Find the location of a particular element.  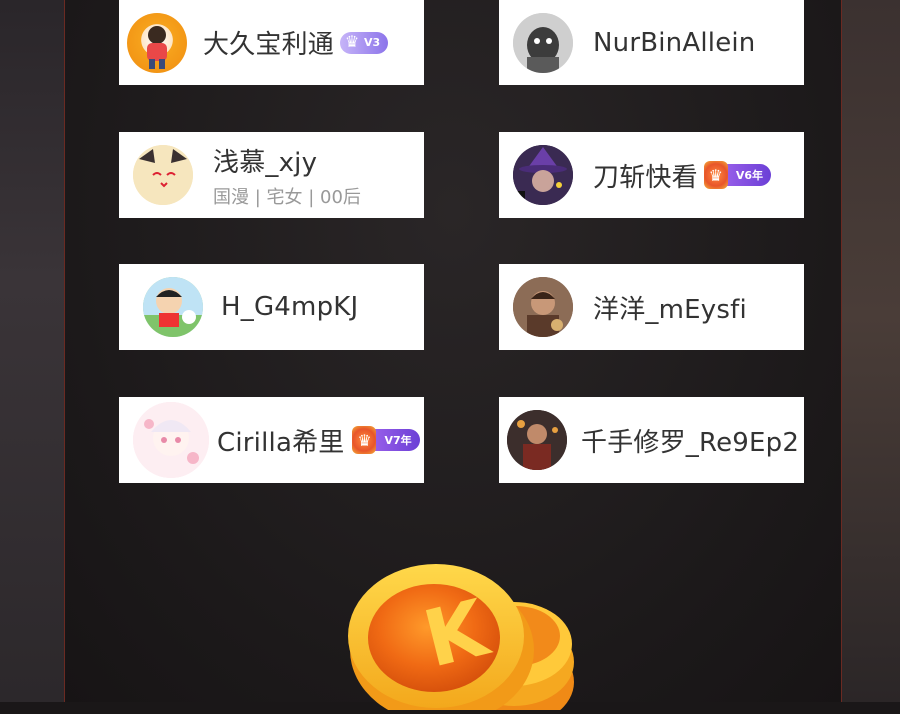

user-tags: 国漫 | 宅女 | 00后 is located at coordinates (287, 197).